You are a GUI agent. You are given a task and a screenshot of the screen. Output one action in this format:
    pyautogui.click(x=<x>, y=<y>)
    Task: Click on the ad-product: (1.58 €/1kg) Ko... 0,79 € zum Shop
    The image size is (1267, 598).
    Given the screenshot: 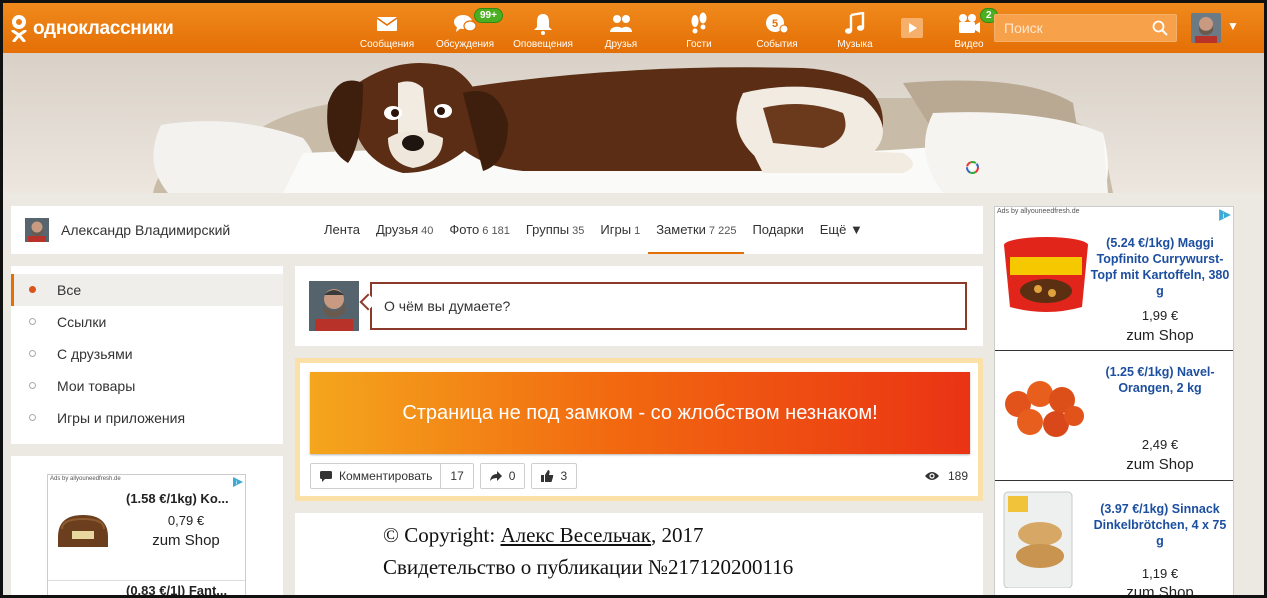 What is the action you would take?
    pyautogui.click(x=146, y=535)
    